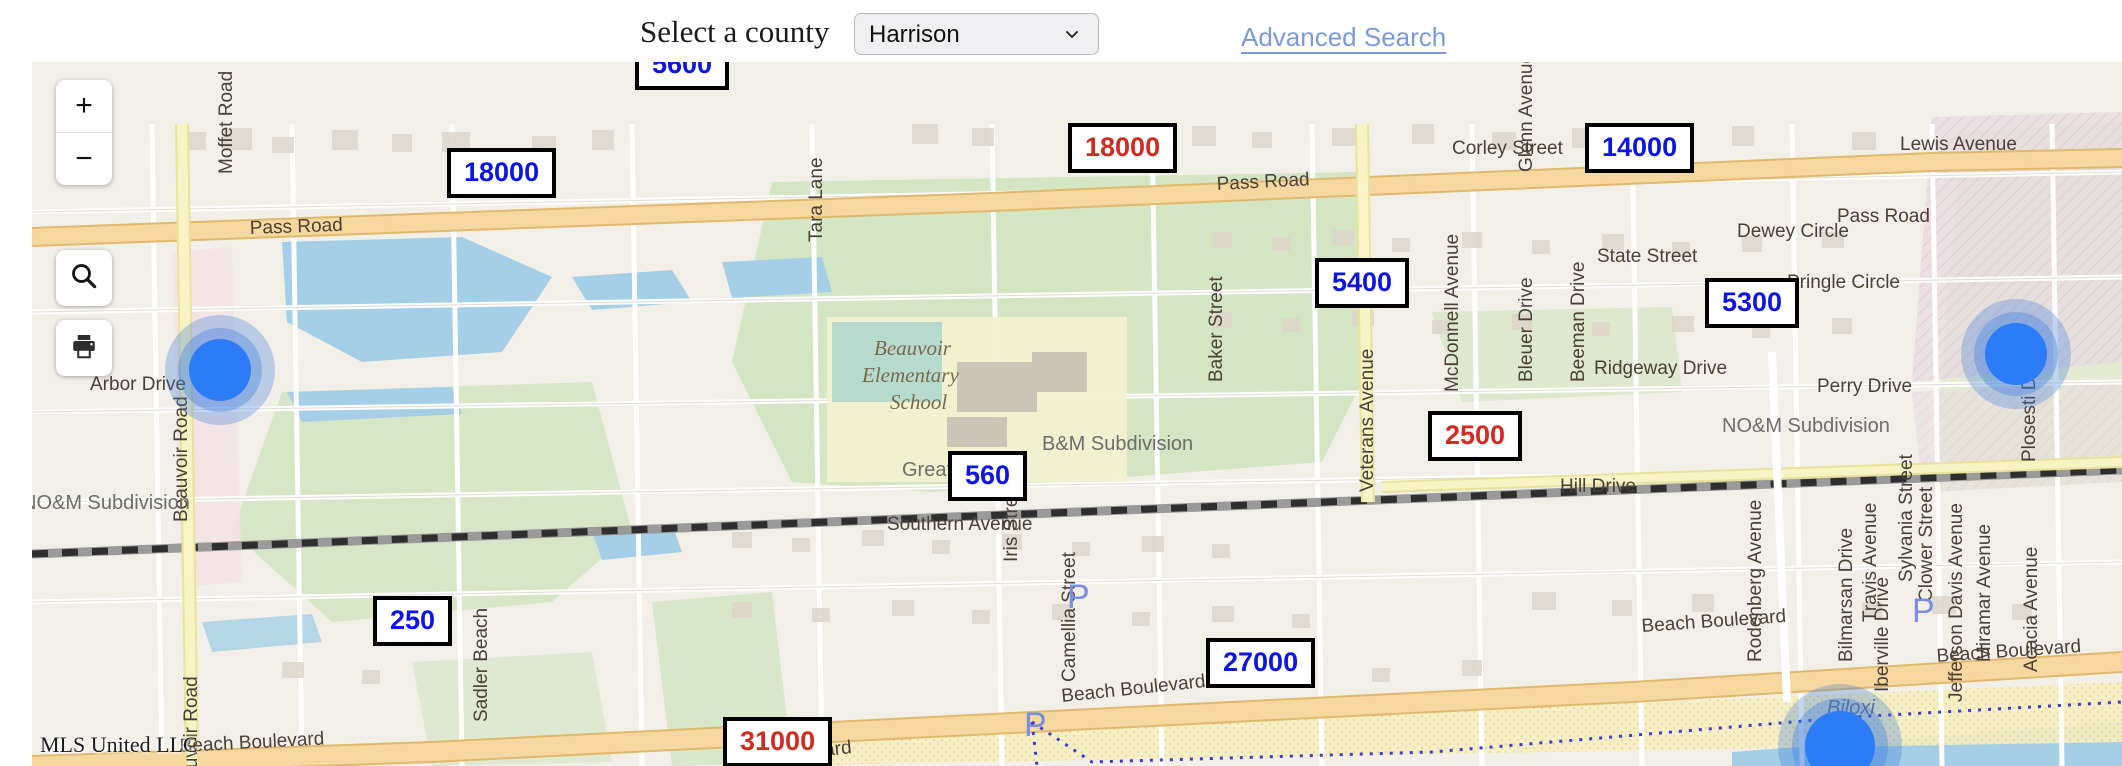 The height and width of the screenshot is (766, 2122). What do you see at coordinates (1598, 486) in the screenshot?
I see `svg-text: Hill Drive` at bounding box center [1598, 486].